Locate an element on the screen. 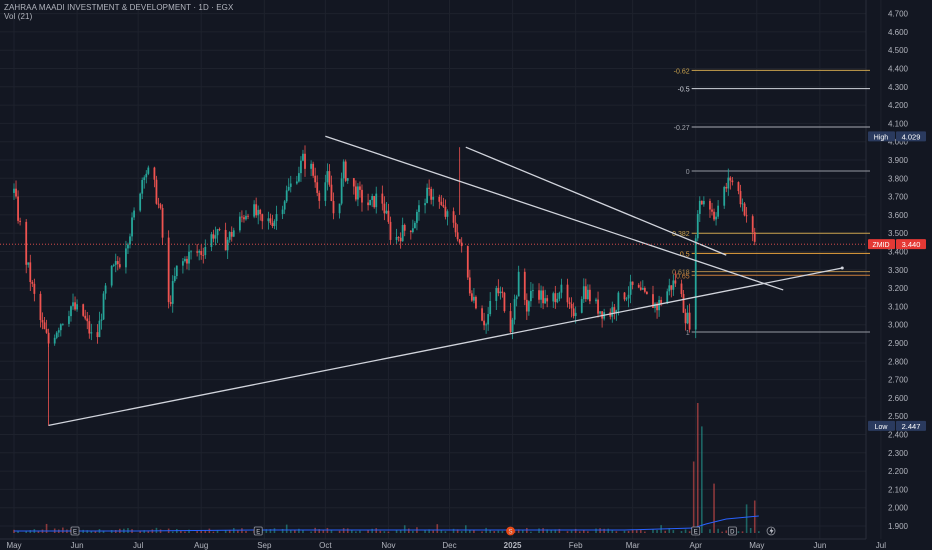 This screenshot has height=550, width=932. time-tick-label: Oct is located at coordinates (325, 545).